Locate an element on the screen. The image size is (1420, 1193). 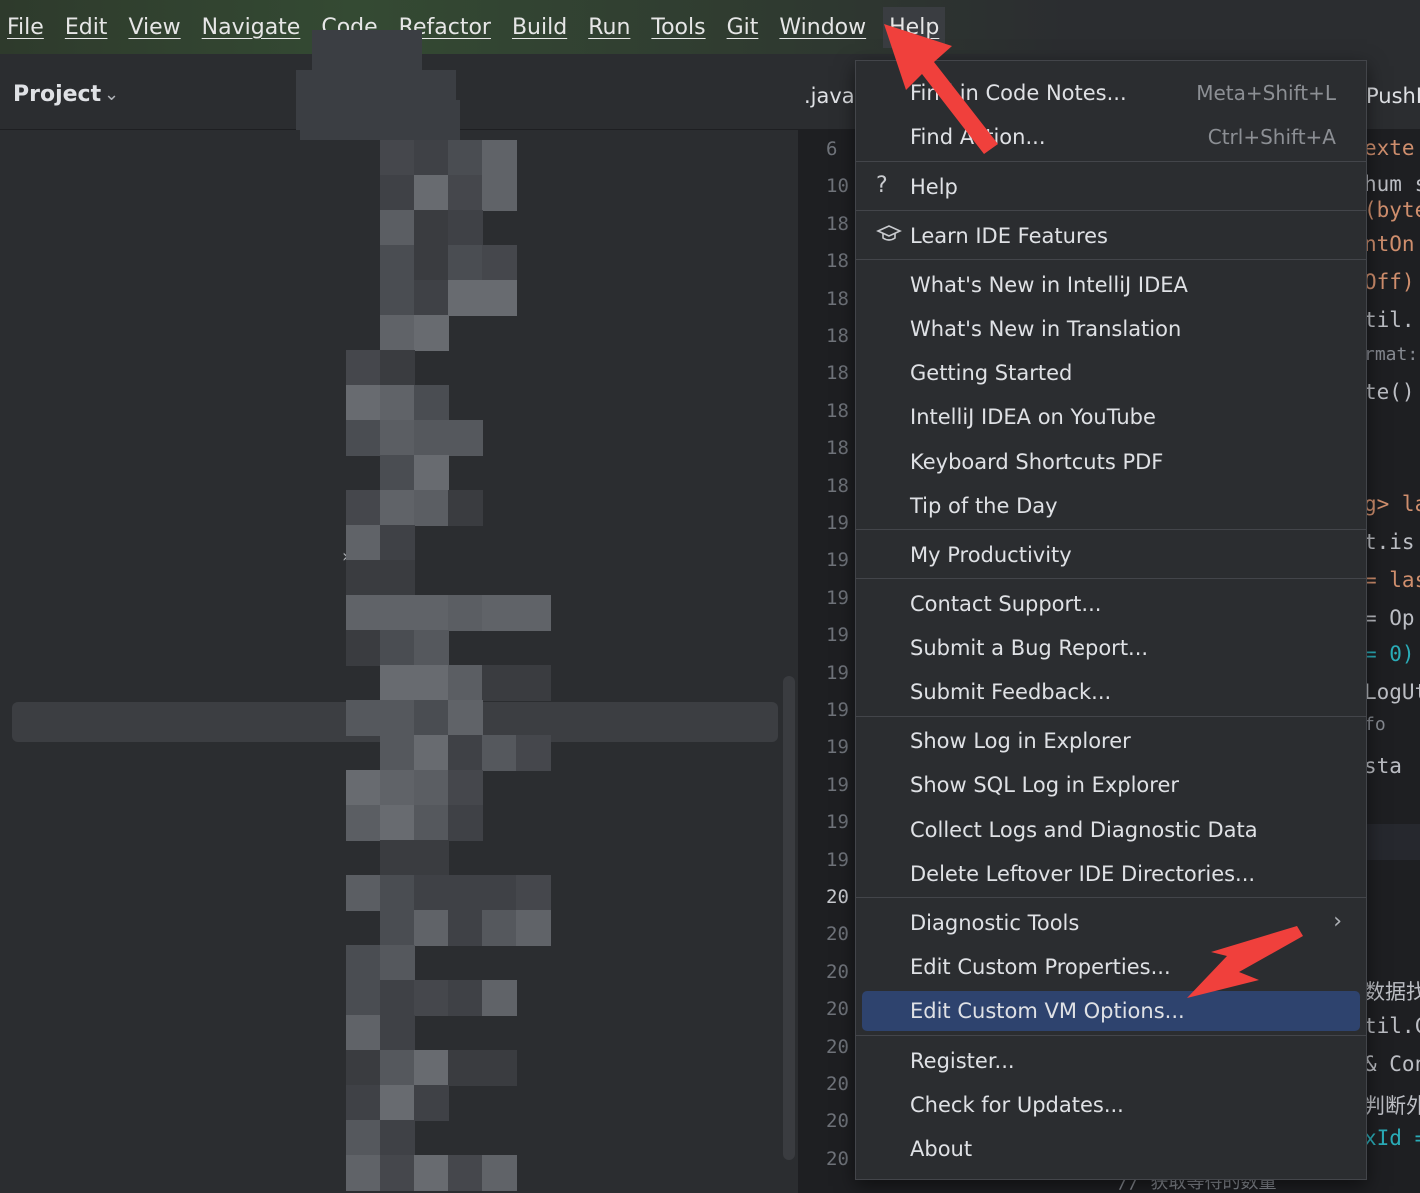
code-fragment: xId = is located at coordinates (1392, 1138).